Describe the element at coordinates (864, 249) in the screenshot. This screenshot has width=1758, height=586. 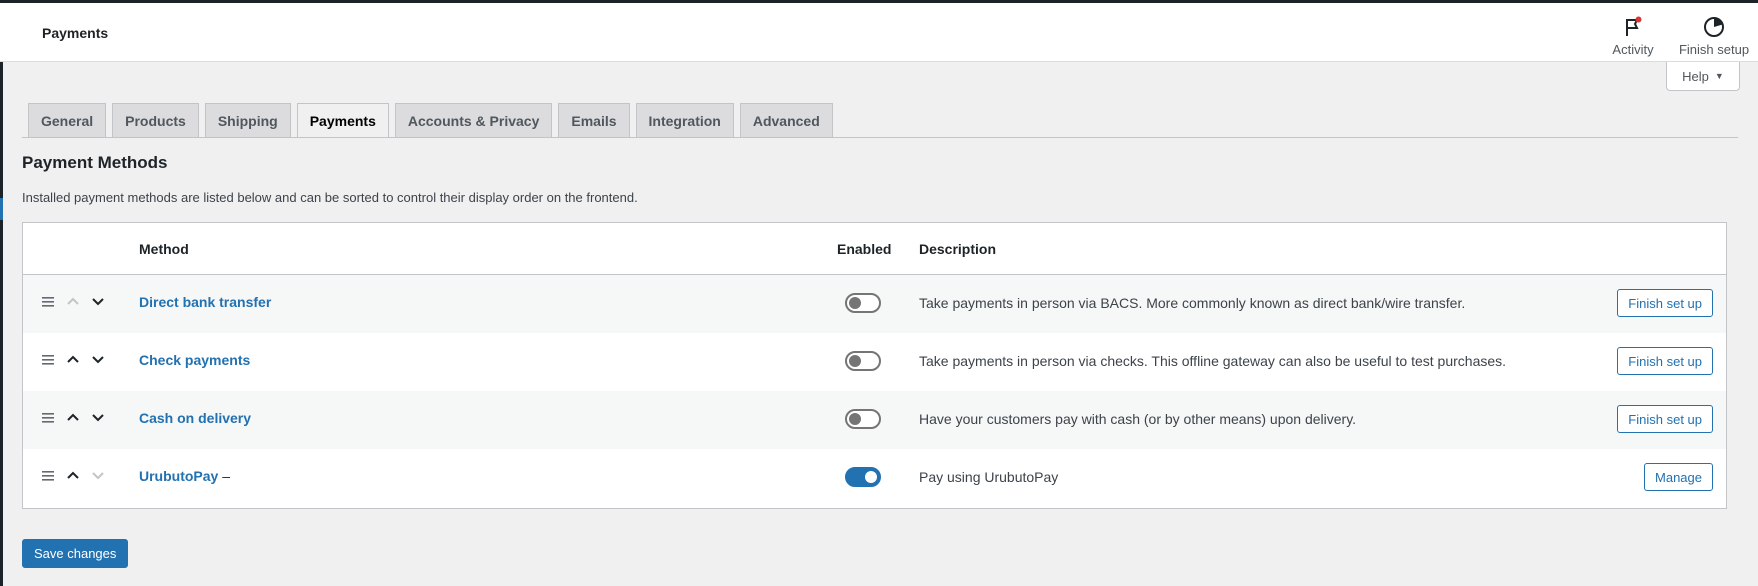
I see `column-enabled: Enabled` at that location.